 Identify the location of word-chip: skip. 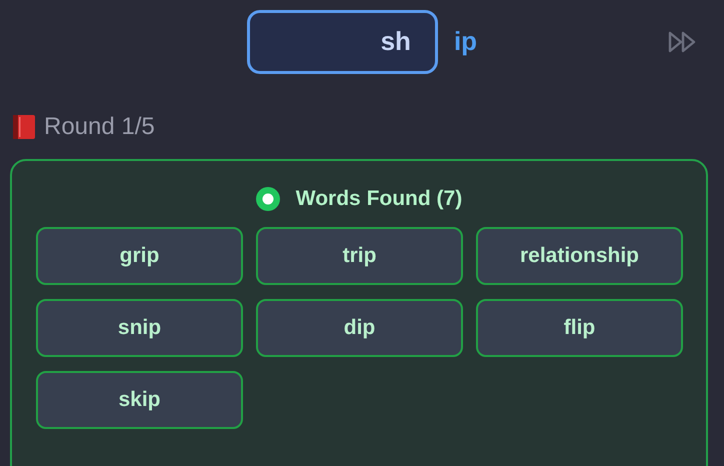
(139, 400).